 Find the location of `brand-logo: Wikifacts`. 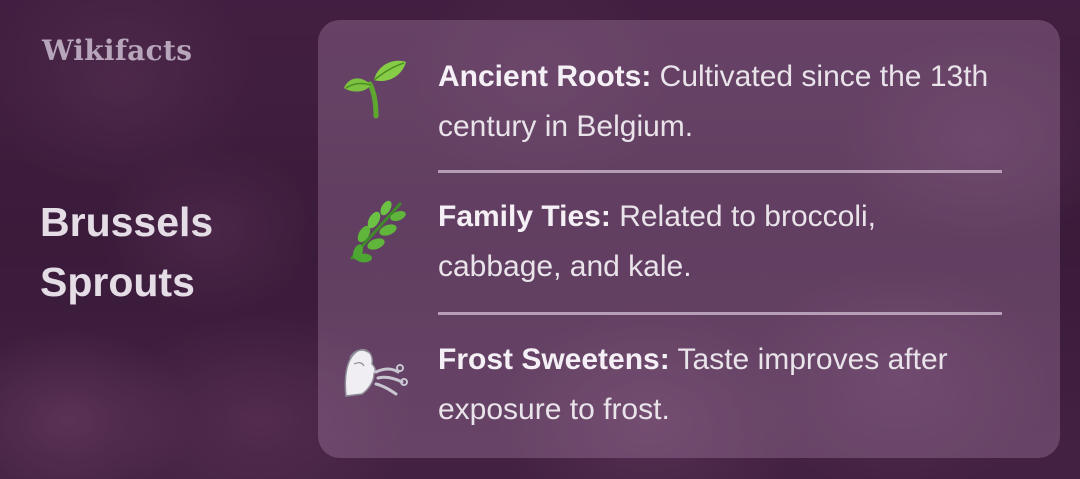

brand-logo: Wikifacts is located at coordinates (117, 50).